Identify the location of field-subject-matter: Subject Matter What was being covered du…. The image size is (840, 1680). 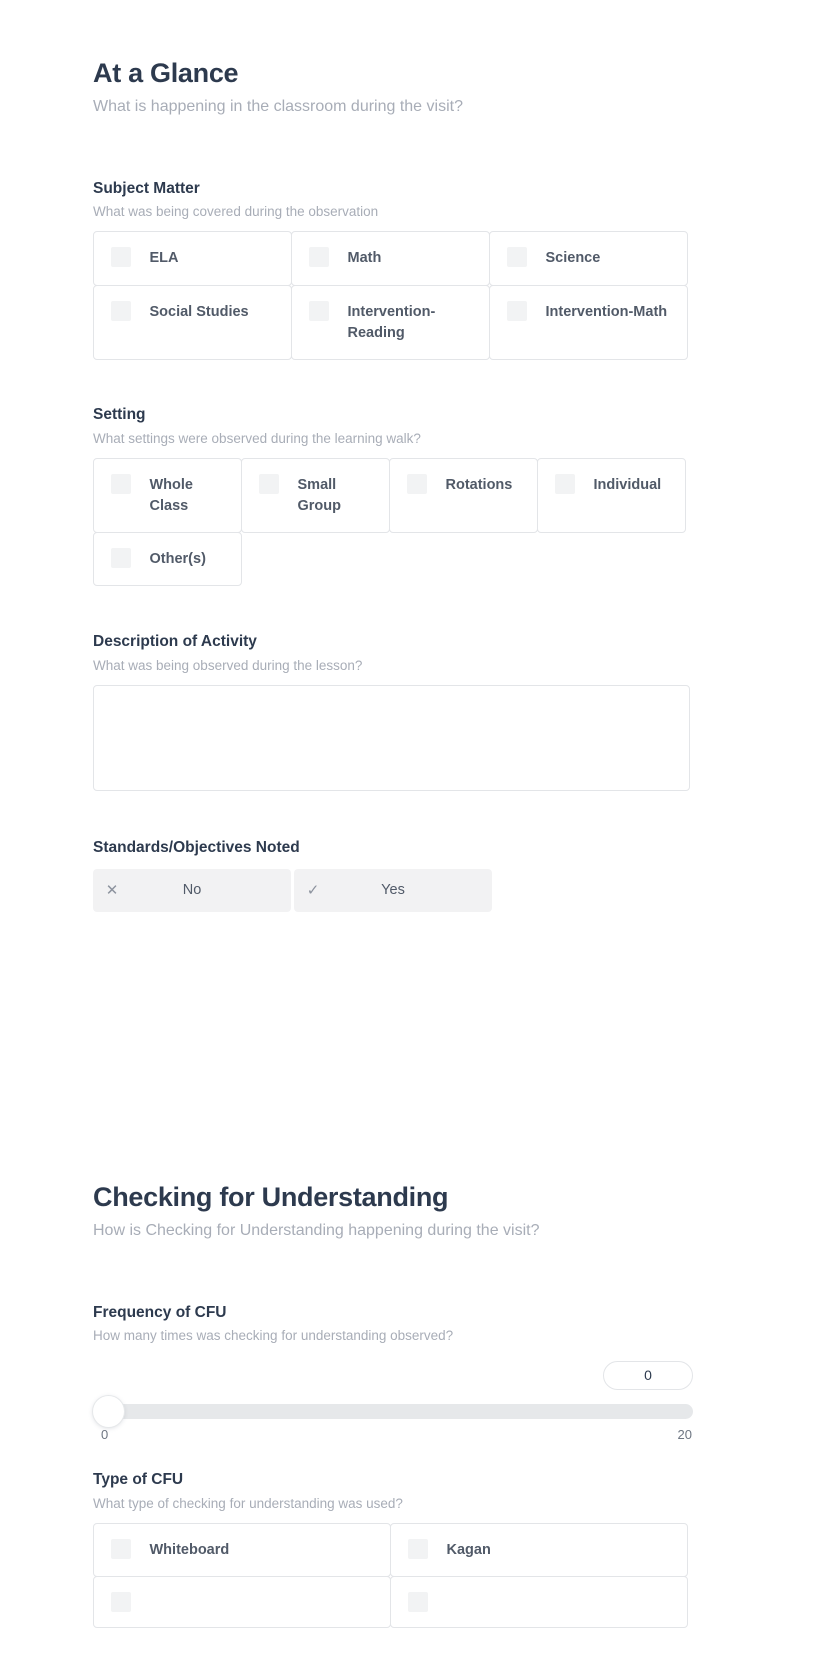
(392, 269).